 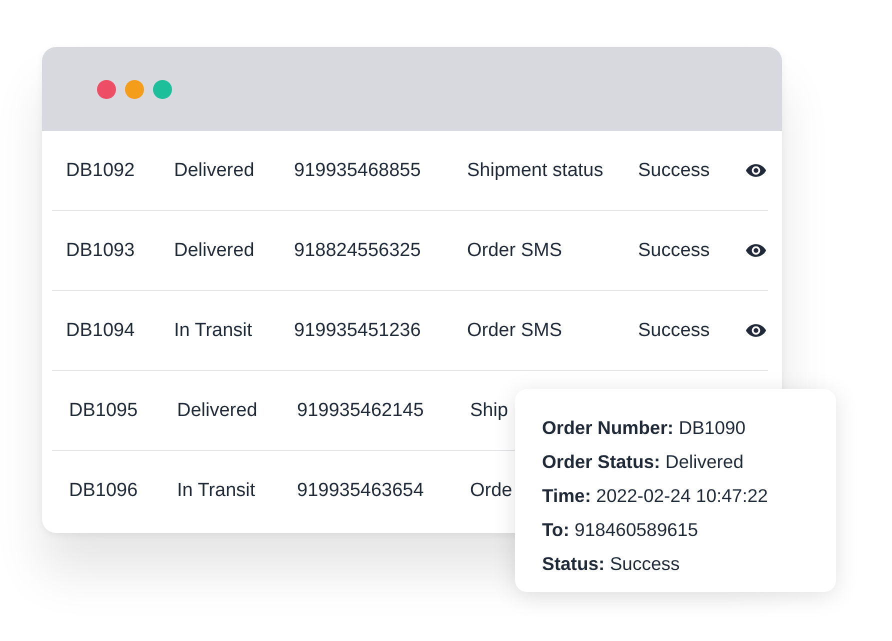 I want to click on detail-line: Status: Success, so click(x=611, y=564).